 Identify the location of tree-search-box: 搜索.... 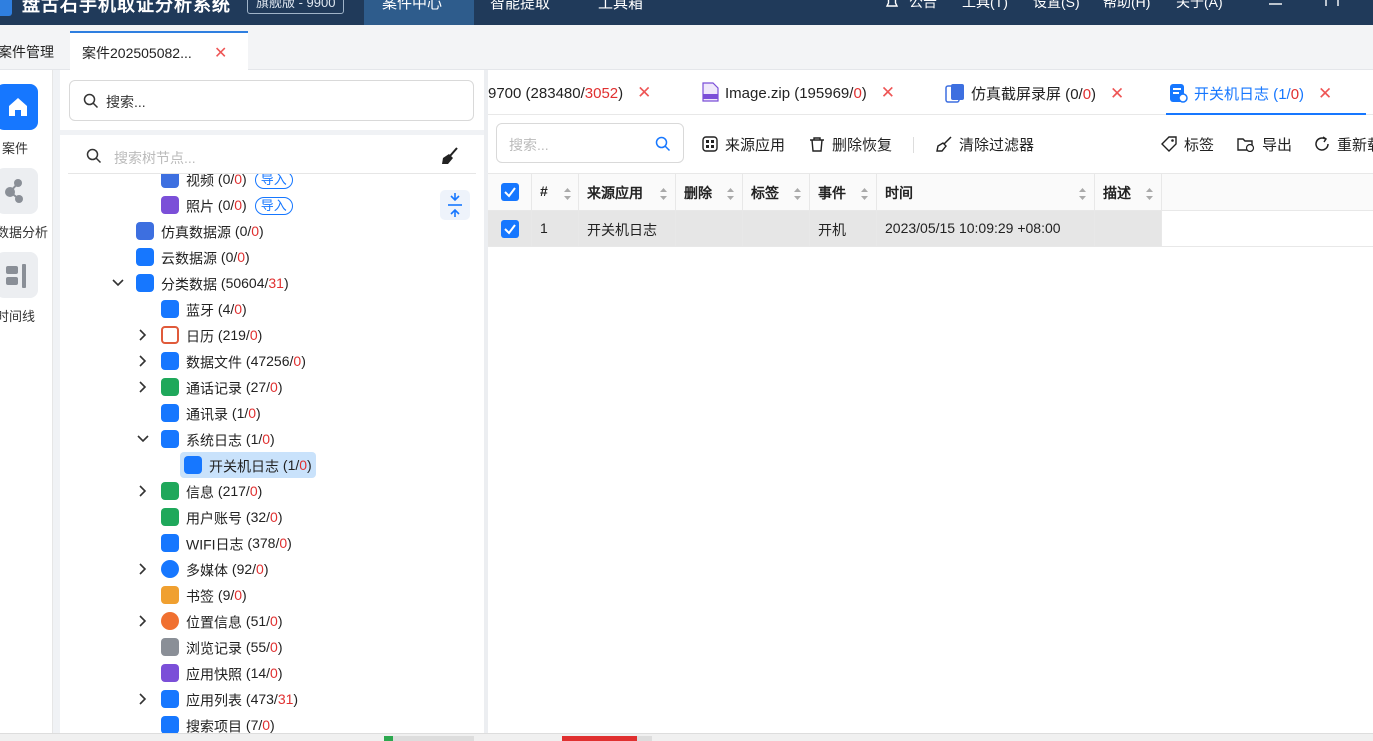
(271, 100).